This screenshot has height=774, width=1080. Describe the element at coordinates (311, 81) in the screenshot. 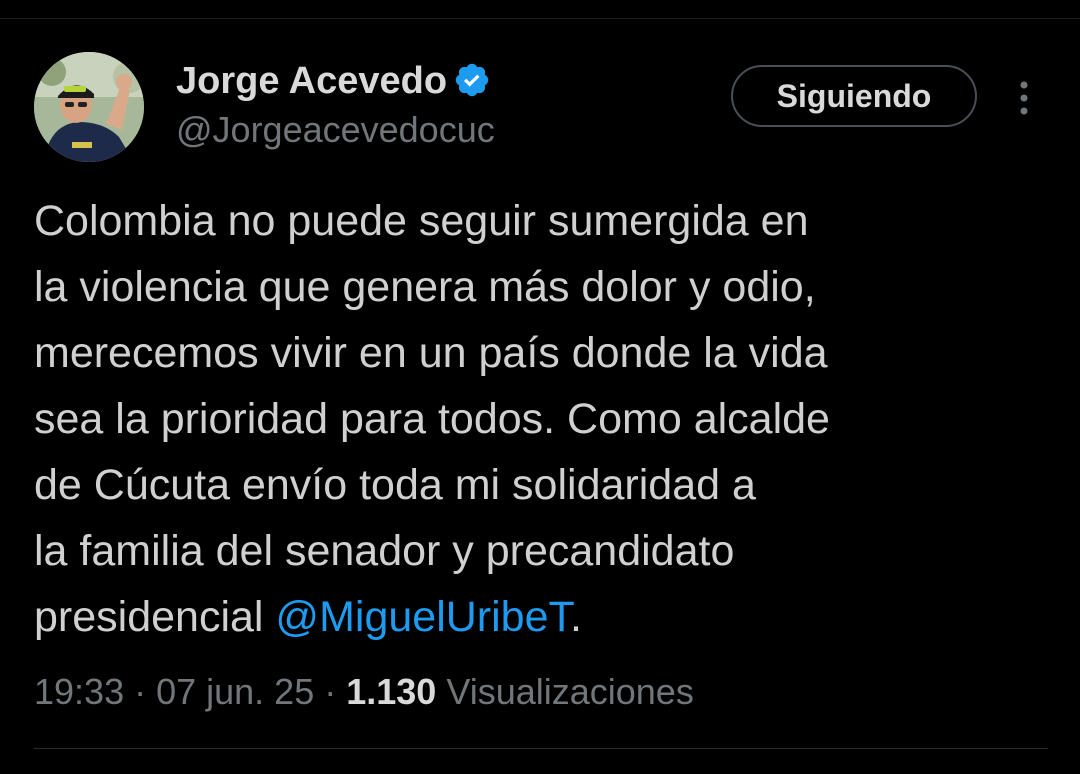

I see `author-name: Jorge Acevedo` at that location.